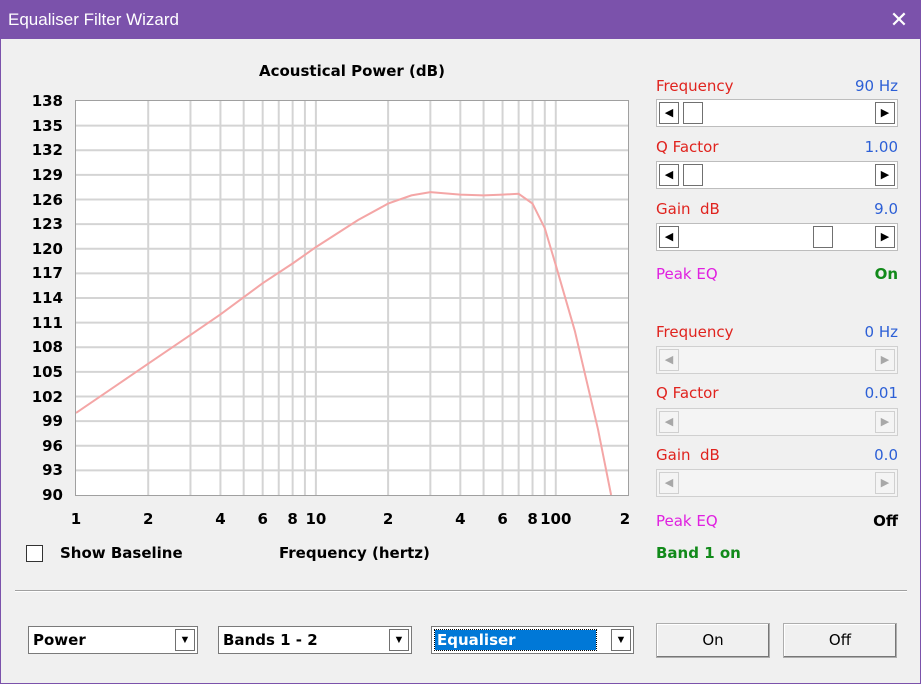  What do you see at coordinates (886, 274) in the screenshot?
I see `band1-mode-state: On` at bounding box center [886, 274].